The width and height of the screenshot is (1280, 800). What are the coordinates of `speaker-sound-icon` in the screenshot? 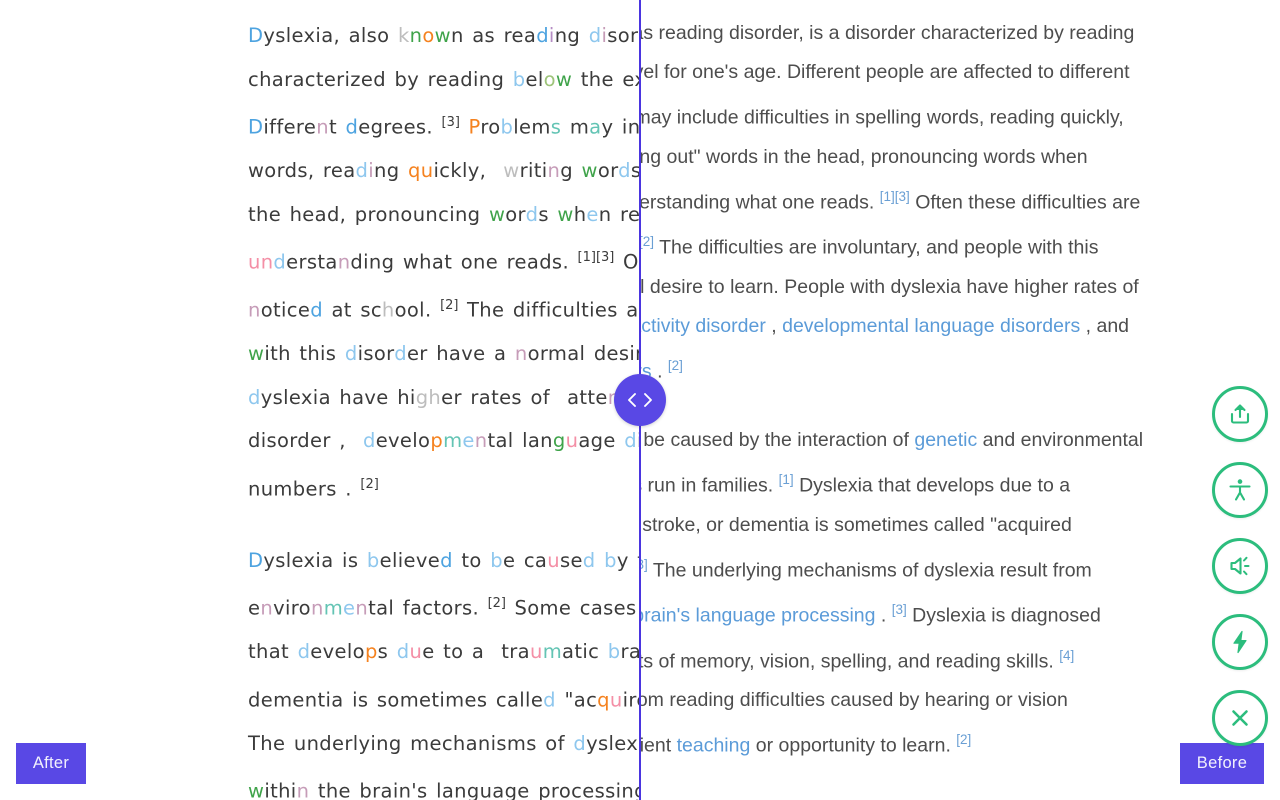 It's located at (1240, 566).